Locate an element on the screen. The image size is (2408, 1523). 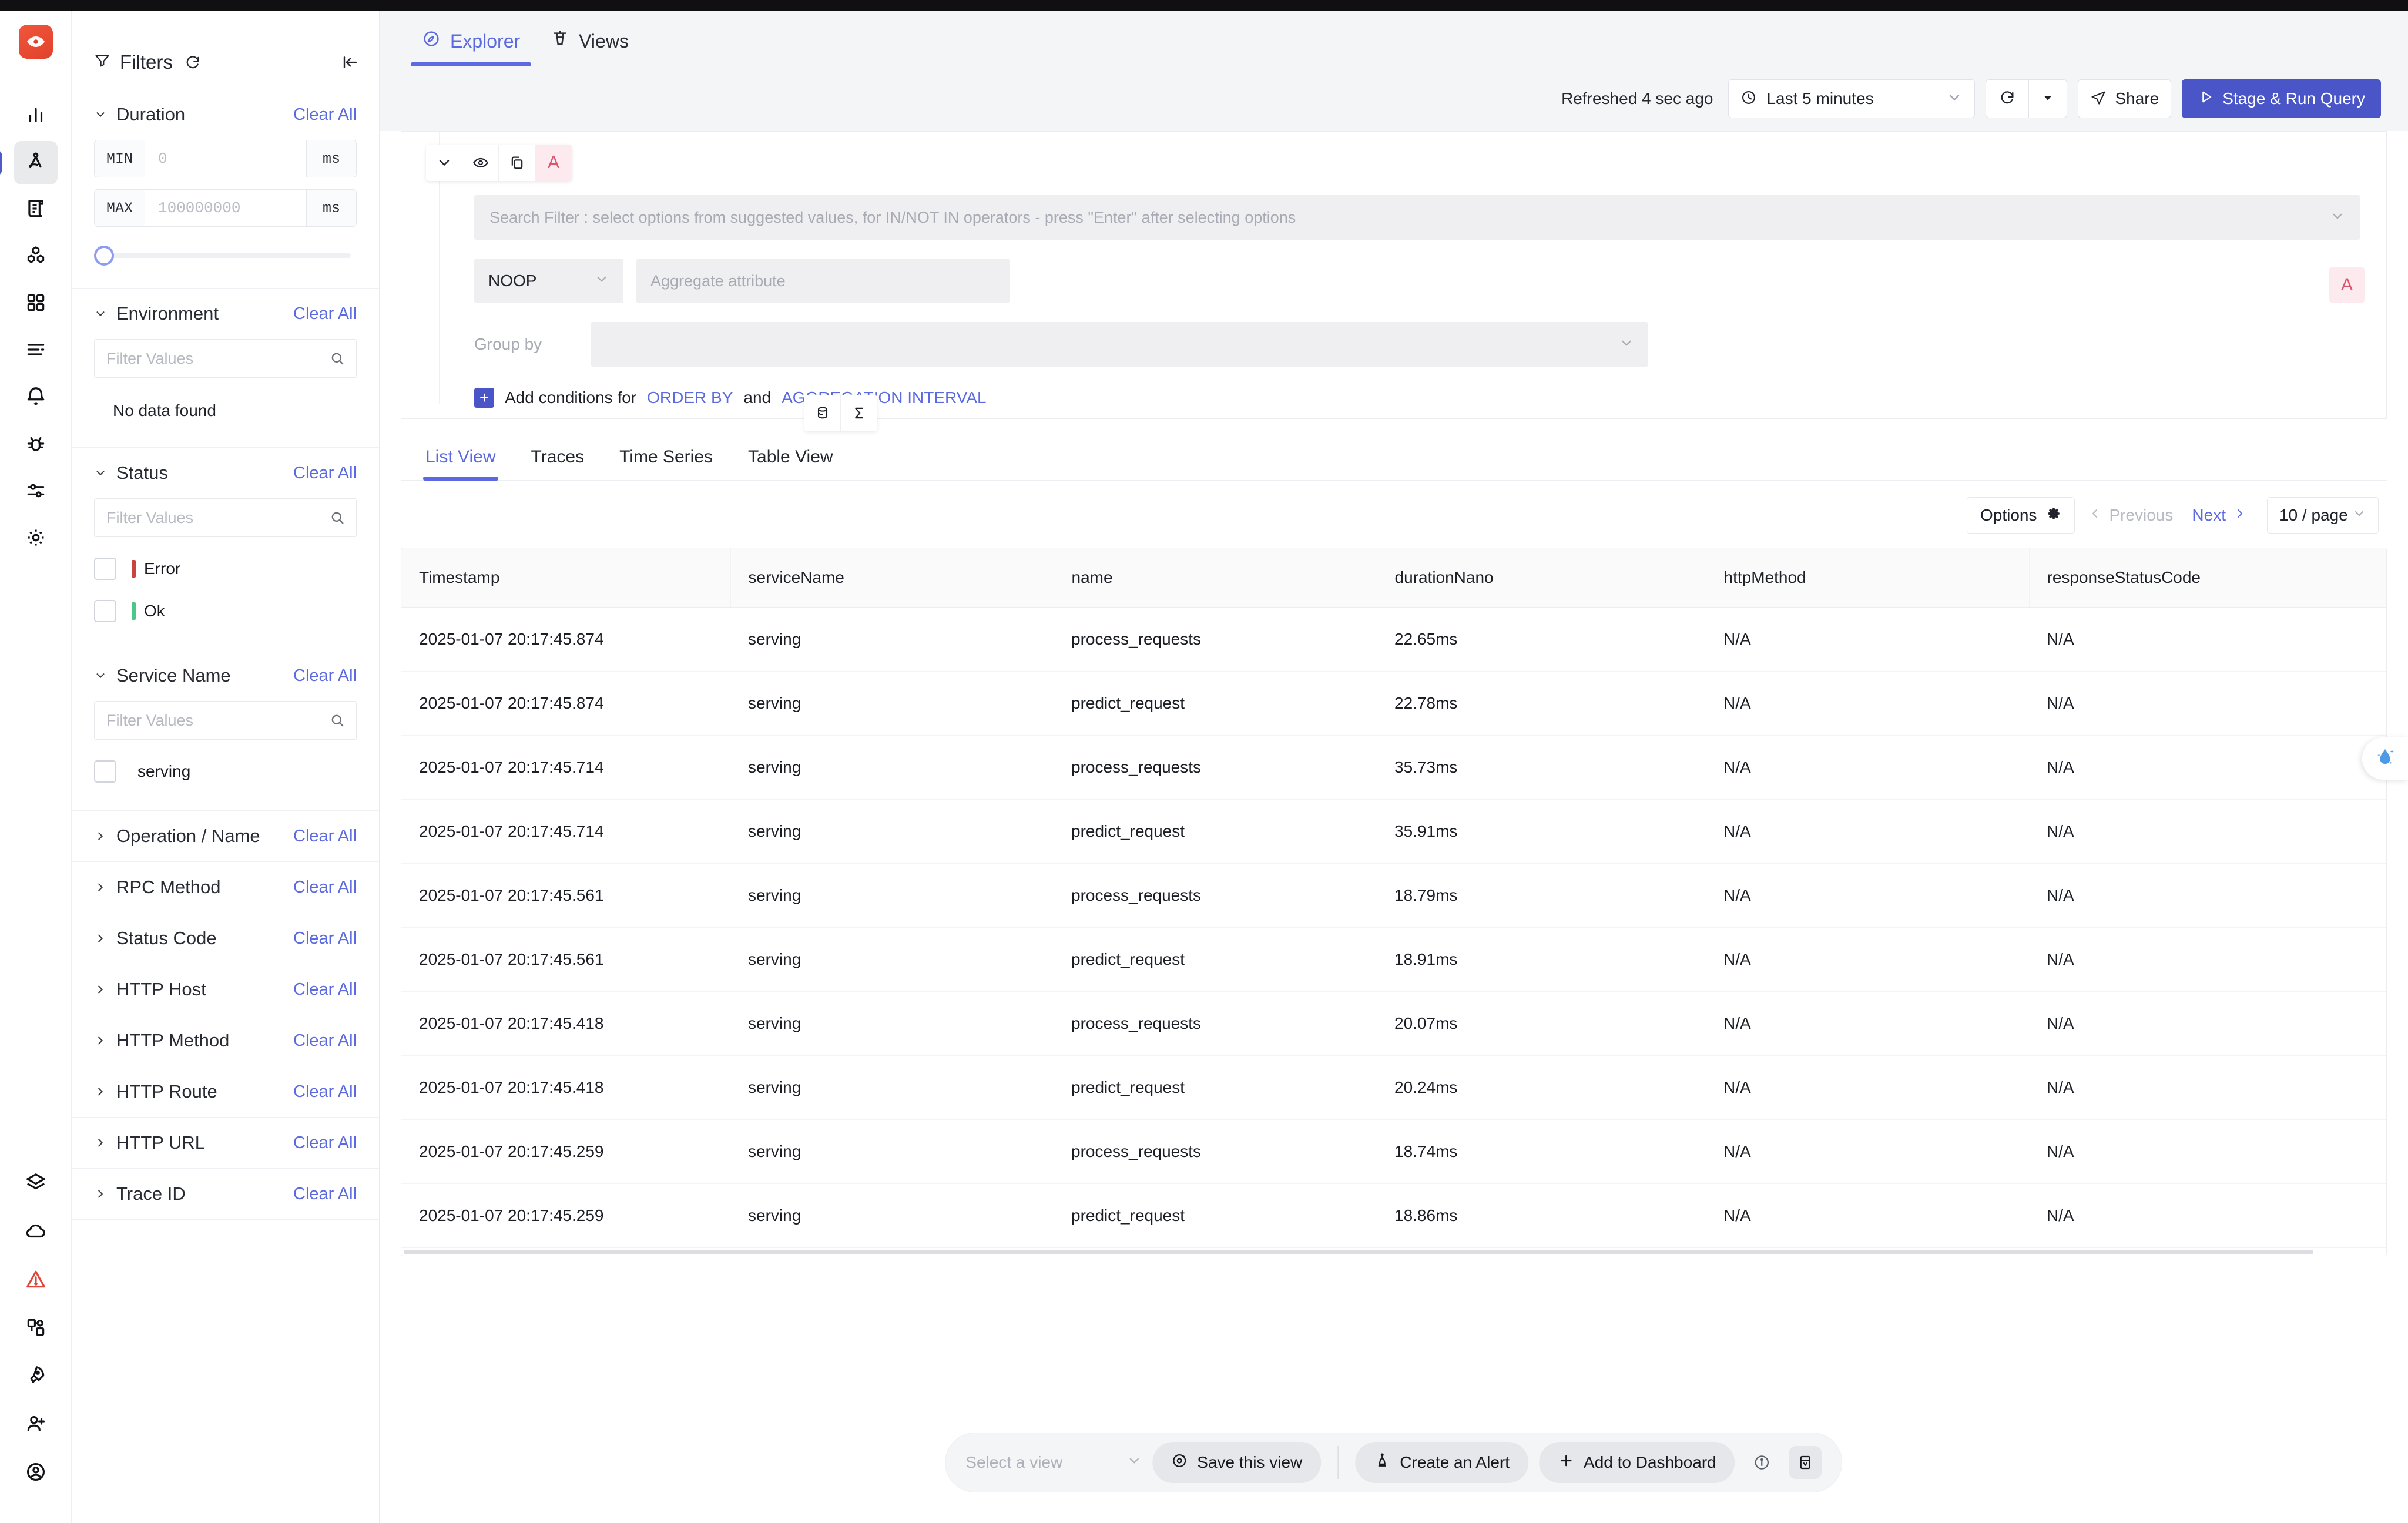
sidebar-item-traces-explorer is located at coordinates (29, 162).